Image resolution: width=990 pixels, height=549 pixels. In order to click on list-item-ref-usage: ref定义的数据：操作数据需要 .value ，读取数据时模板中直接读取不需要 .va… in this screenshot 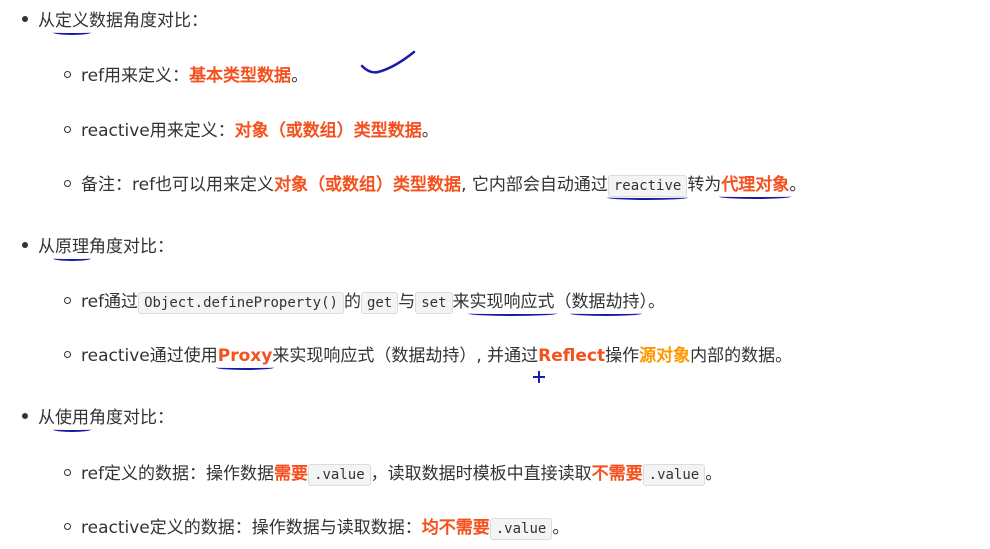, I will do `click(393, 474)`.